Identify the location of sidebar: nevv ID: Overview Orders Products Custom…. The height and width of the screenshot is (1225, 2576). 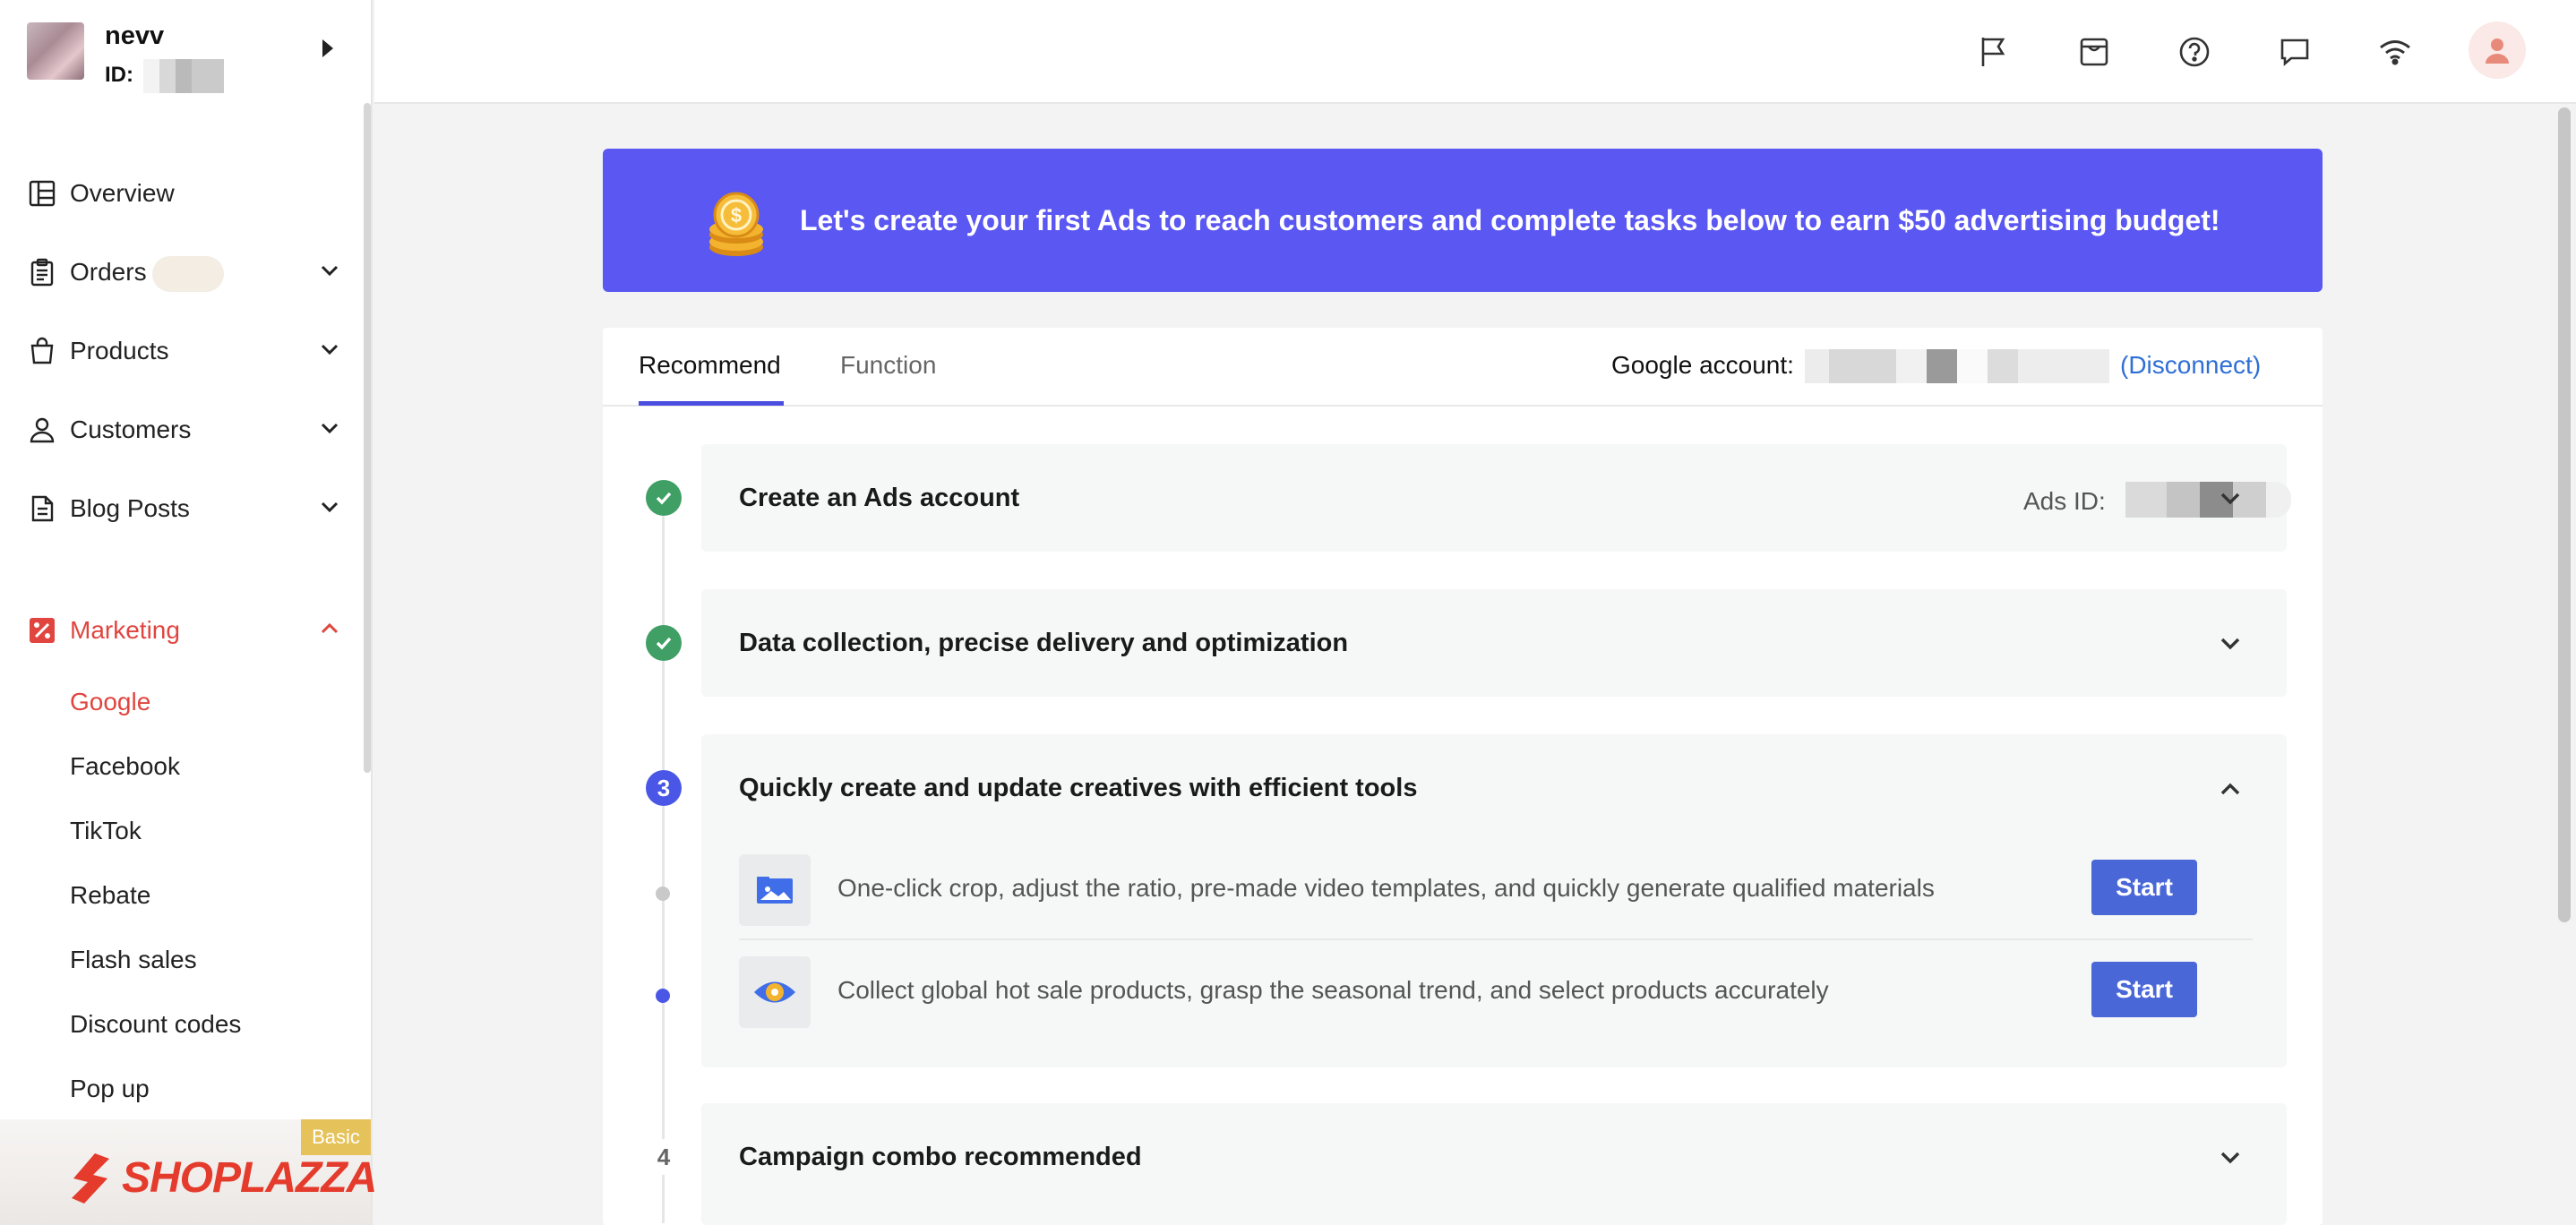
(188, 612).